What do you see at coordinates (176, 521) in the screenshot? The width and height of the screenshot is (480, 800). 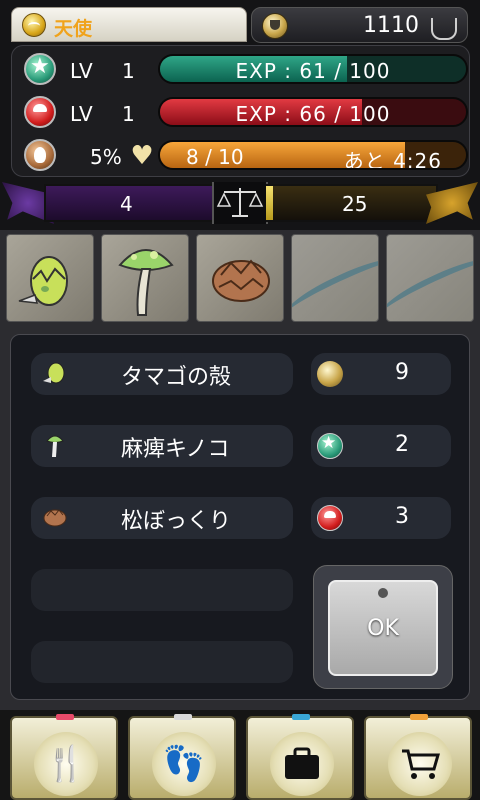 I see `item-name: 松ぼっくり` at bounding box center [176, 521].